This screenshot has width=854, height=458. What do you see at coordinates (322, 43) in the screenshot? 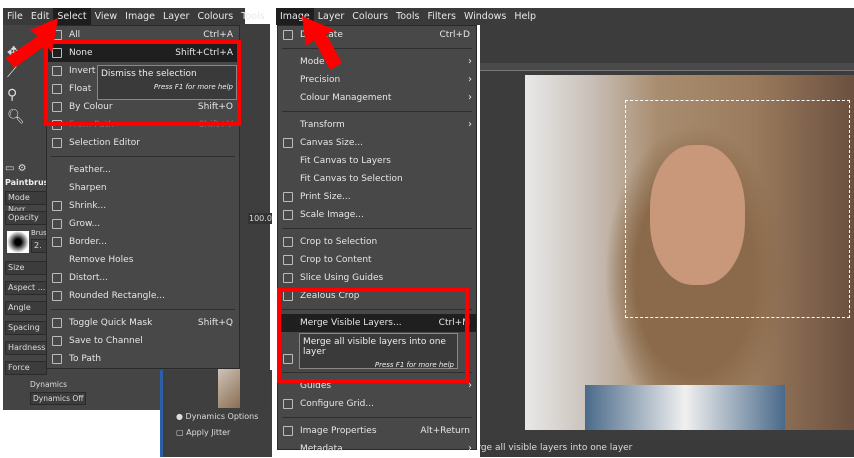
I see `arrow-image` at bounding box center [322, 43].